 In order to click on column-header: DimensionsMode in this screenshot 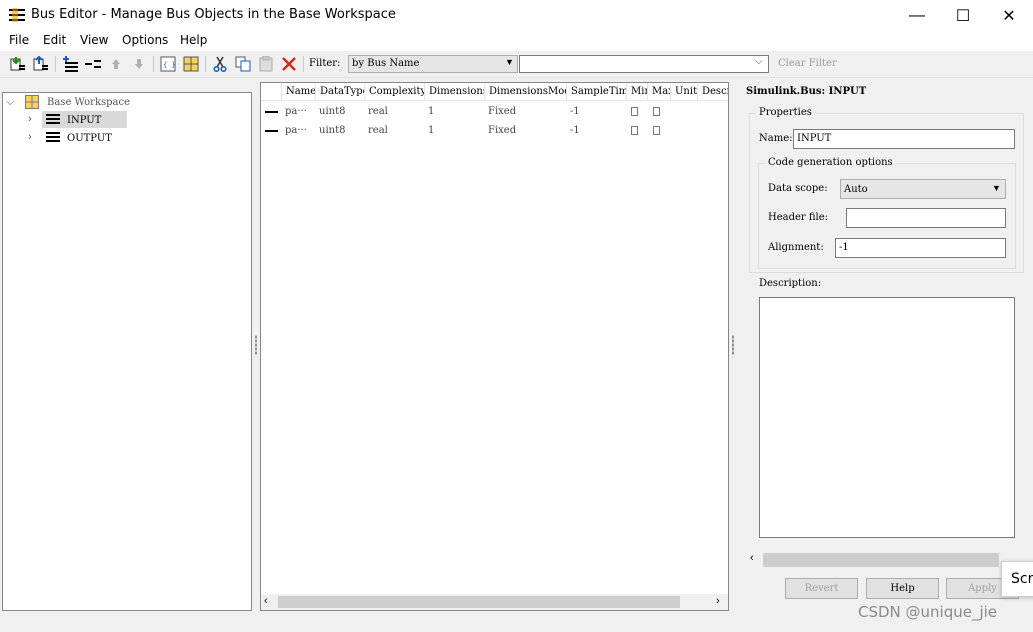, I will do `click(525, 92)`.